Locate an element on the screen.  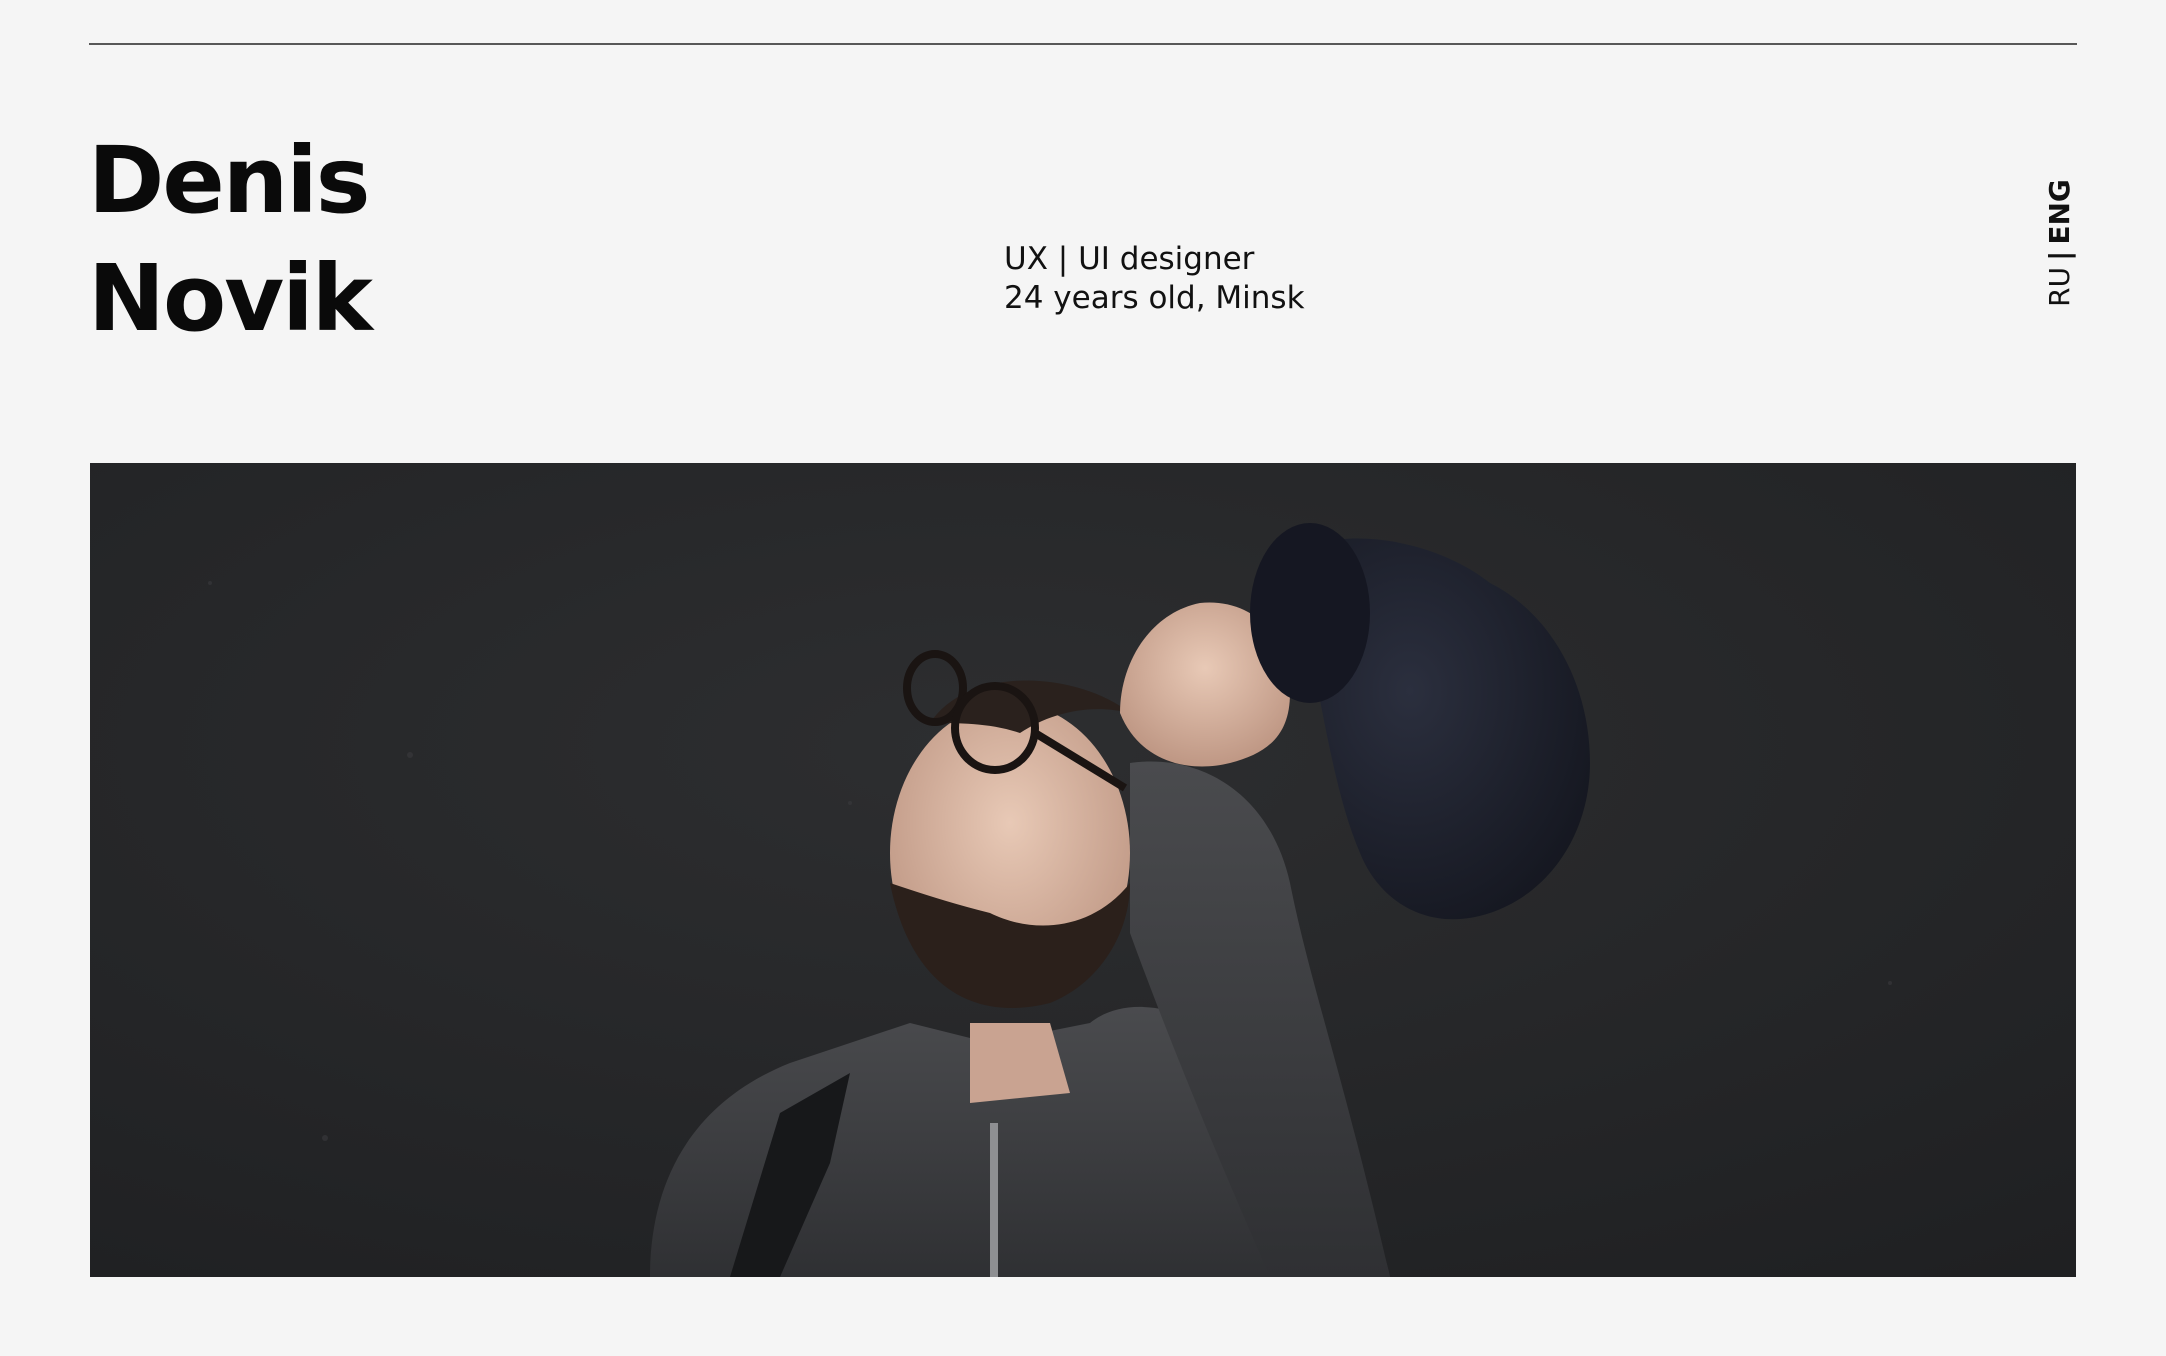
role-text: UX | UI designer is located at coordinates (1129, 259).